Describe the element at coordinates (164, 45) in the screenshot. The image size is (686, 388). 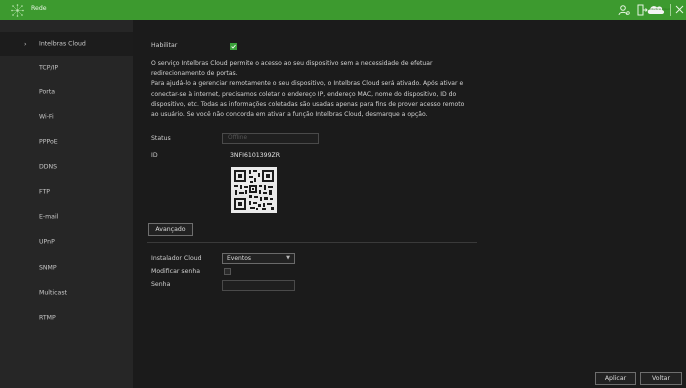
I see `enable-label: Habilitar` at that location.